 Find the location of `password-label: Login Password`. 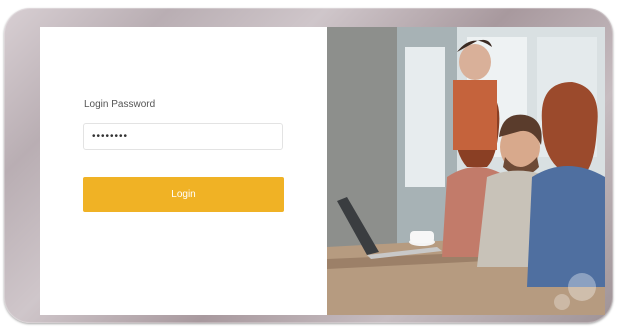

password-label: Login Password is located at coordinates (120, 104).